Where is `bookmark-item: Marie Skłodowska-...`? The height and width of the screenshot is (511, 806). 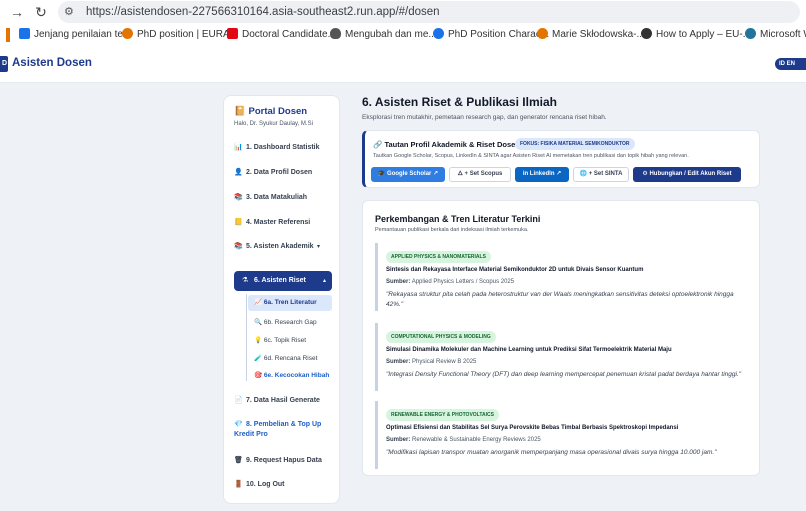 bookmark-item: Marie Skłodowska-... is located at coordinates (591, 35).